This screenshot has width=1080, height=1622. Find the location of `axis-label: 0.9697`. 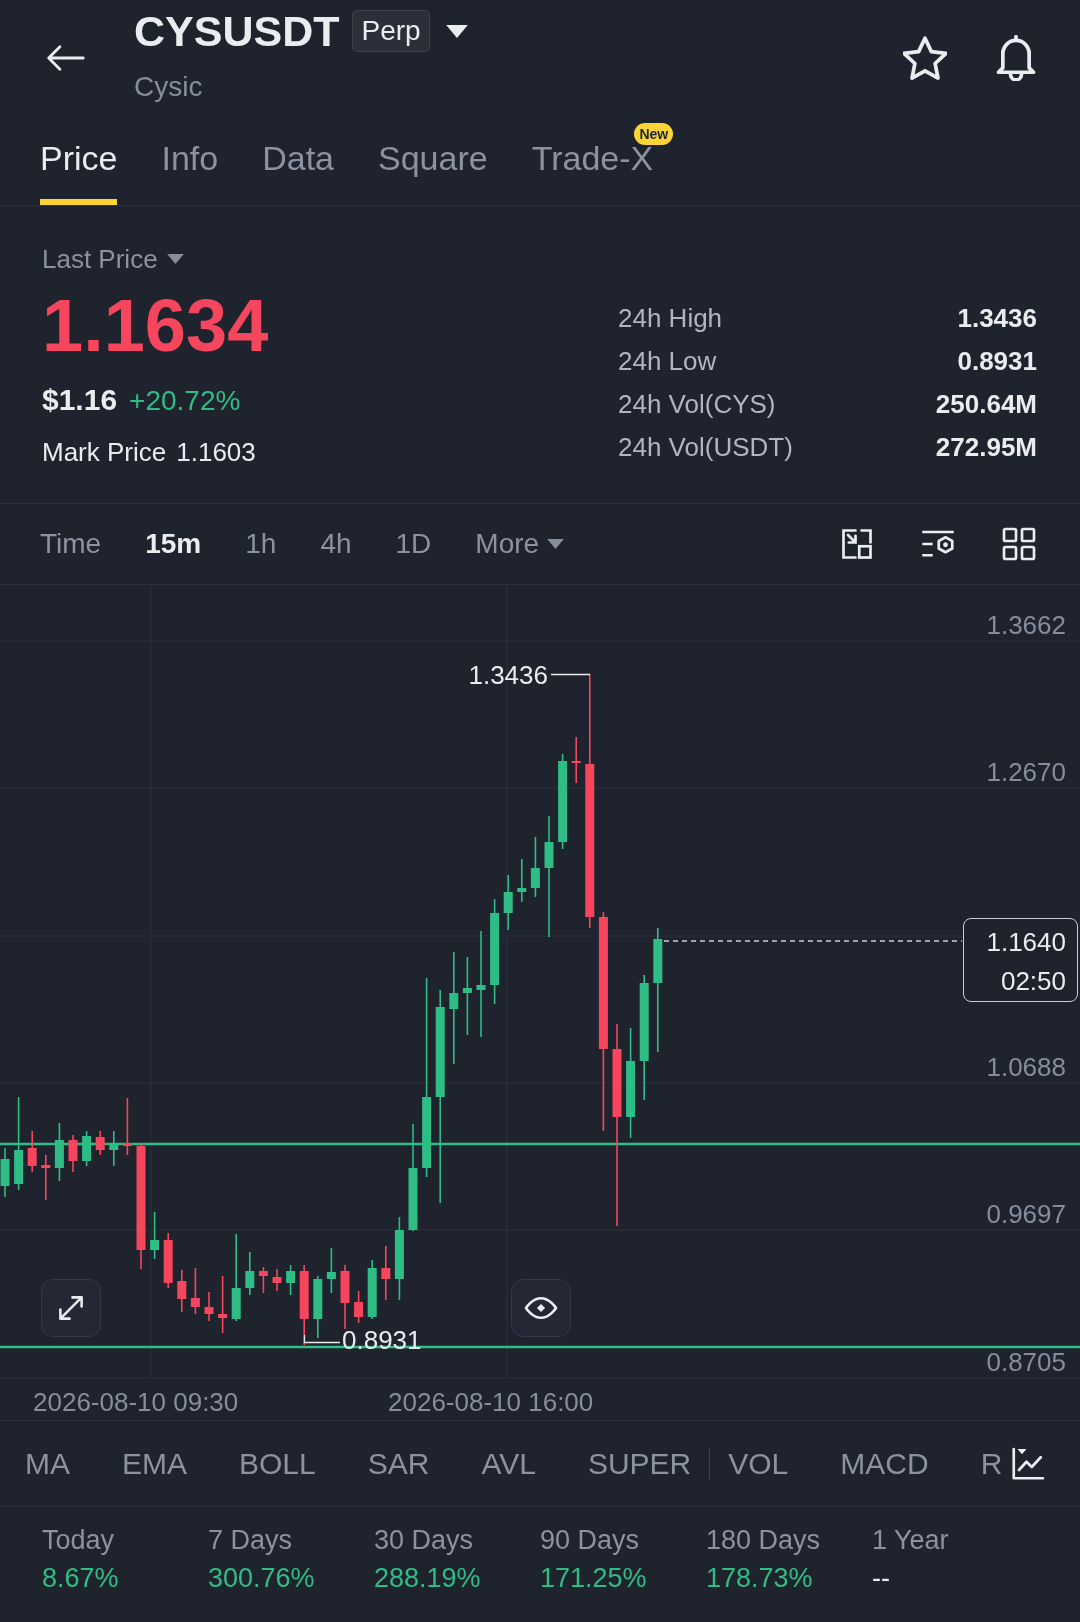

axis-label: 0.9697 is located at coordinates (1026, 1214).